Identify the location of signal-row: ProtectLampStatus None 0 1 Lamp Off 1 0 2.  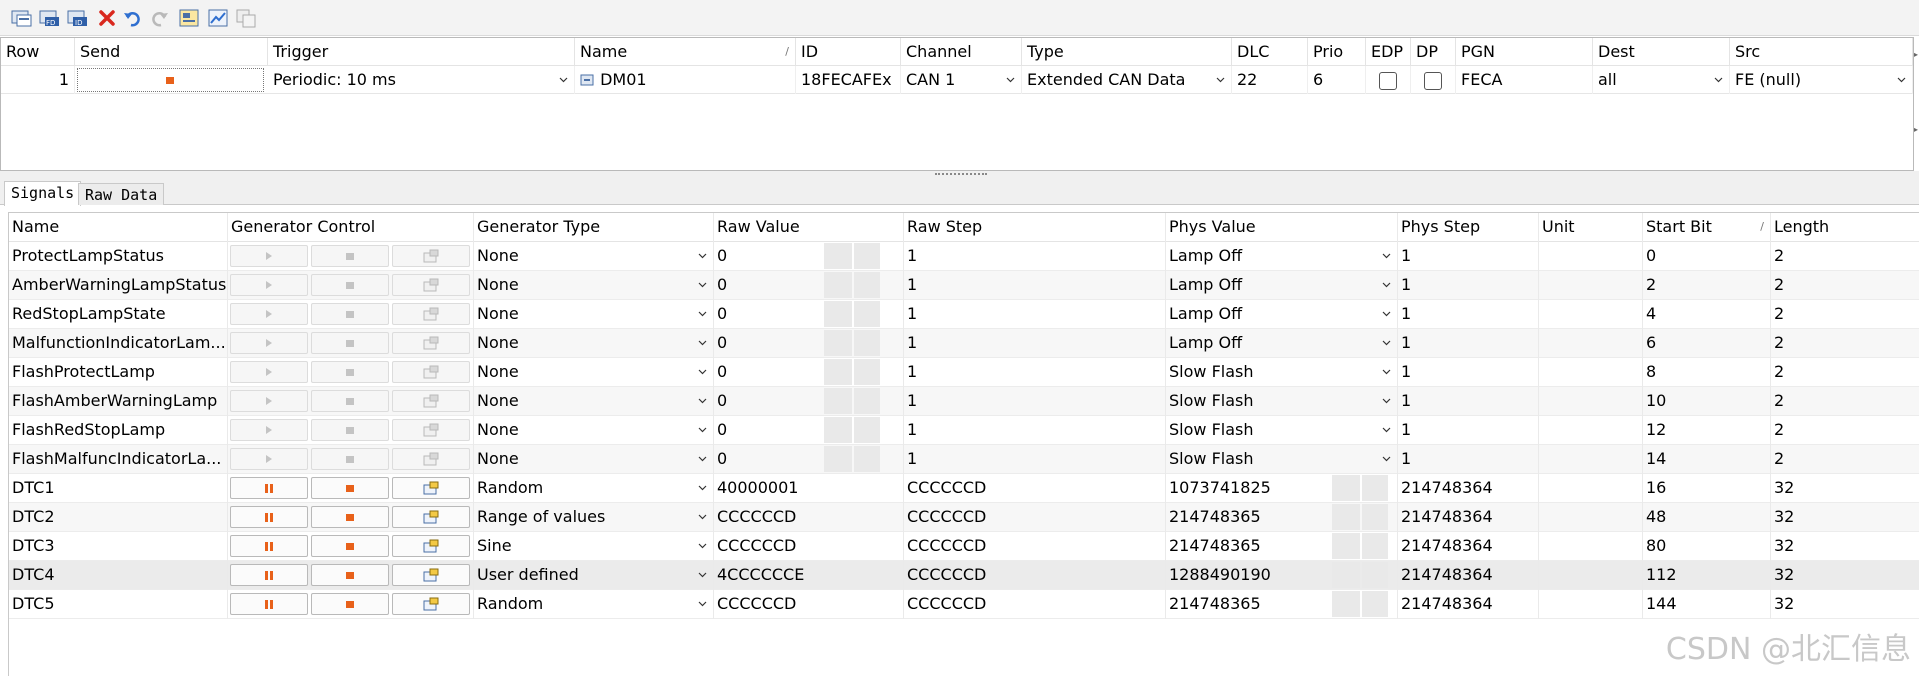
(964, 256).